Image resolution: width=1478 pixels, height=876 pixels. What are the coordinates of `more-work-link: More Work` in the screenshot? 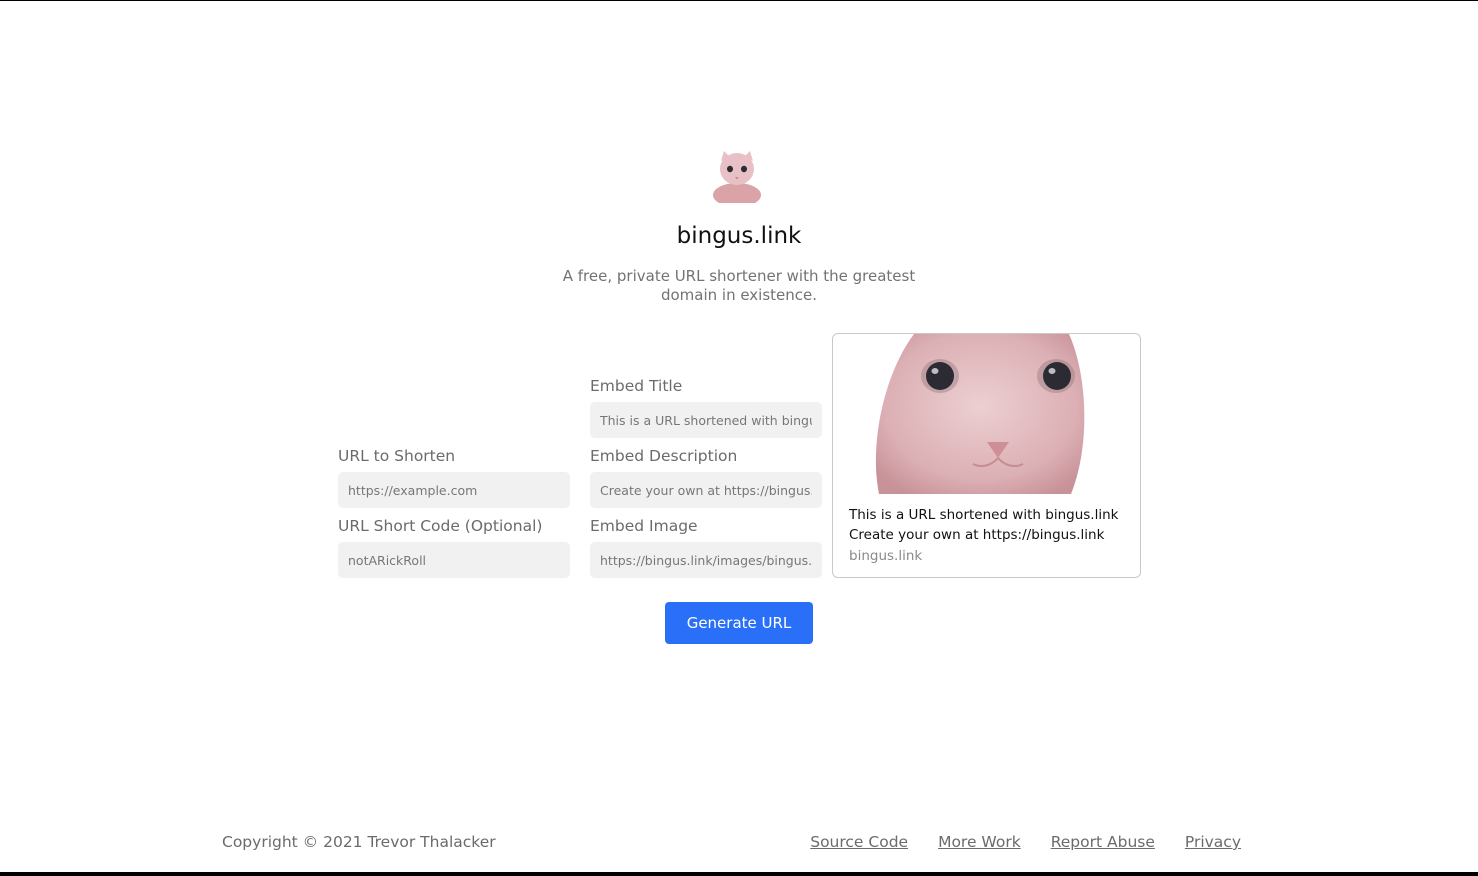 It's located at (979, 842).